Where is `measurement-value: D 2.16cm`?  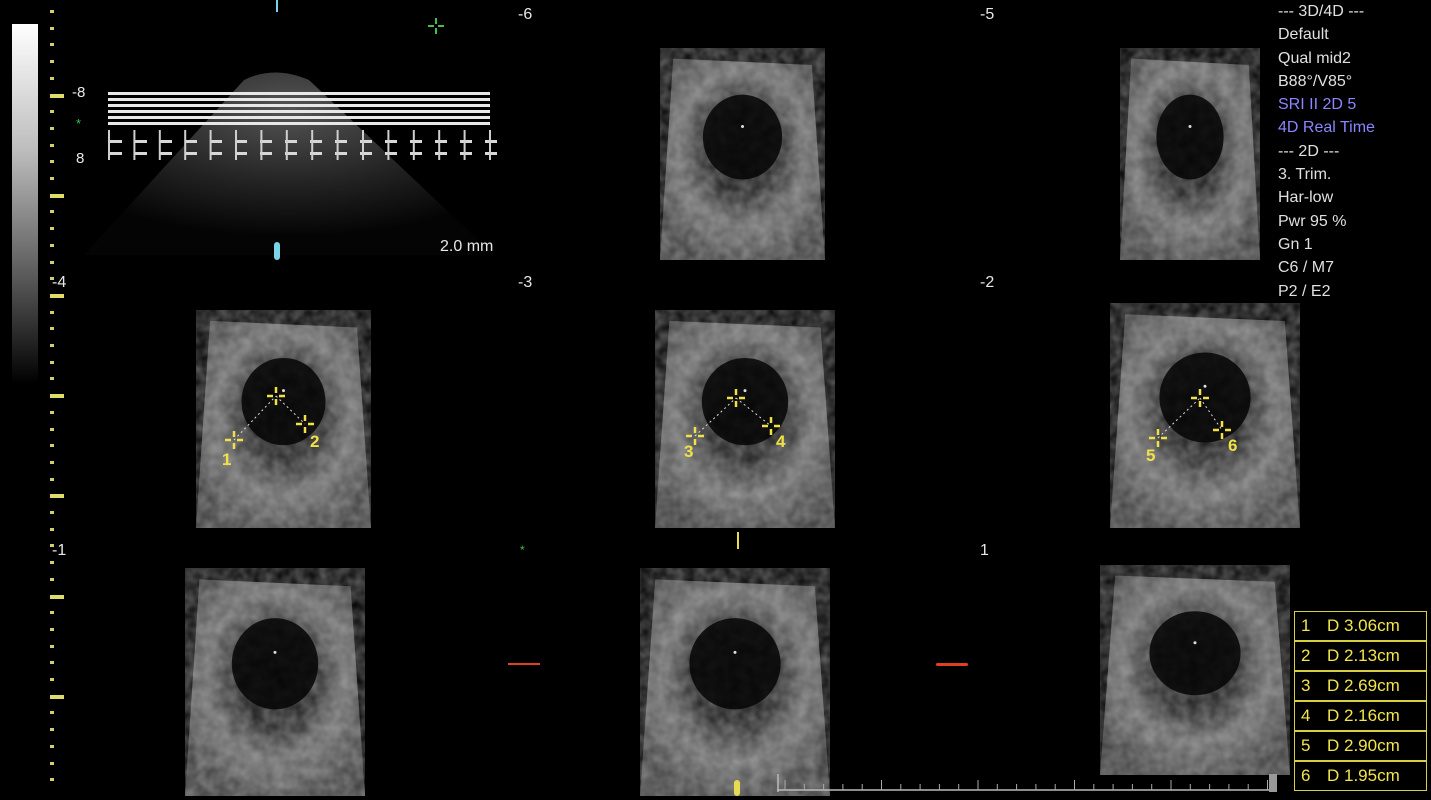
measurement-value: D 2.16cm is located at coordinates (1363, 715).